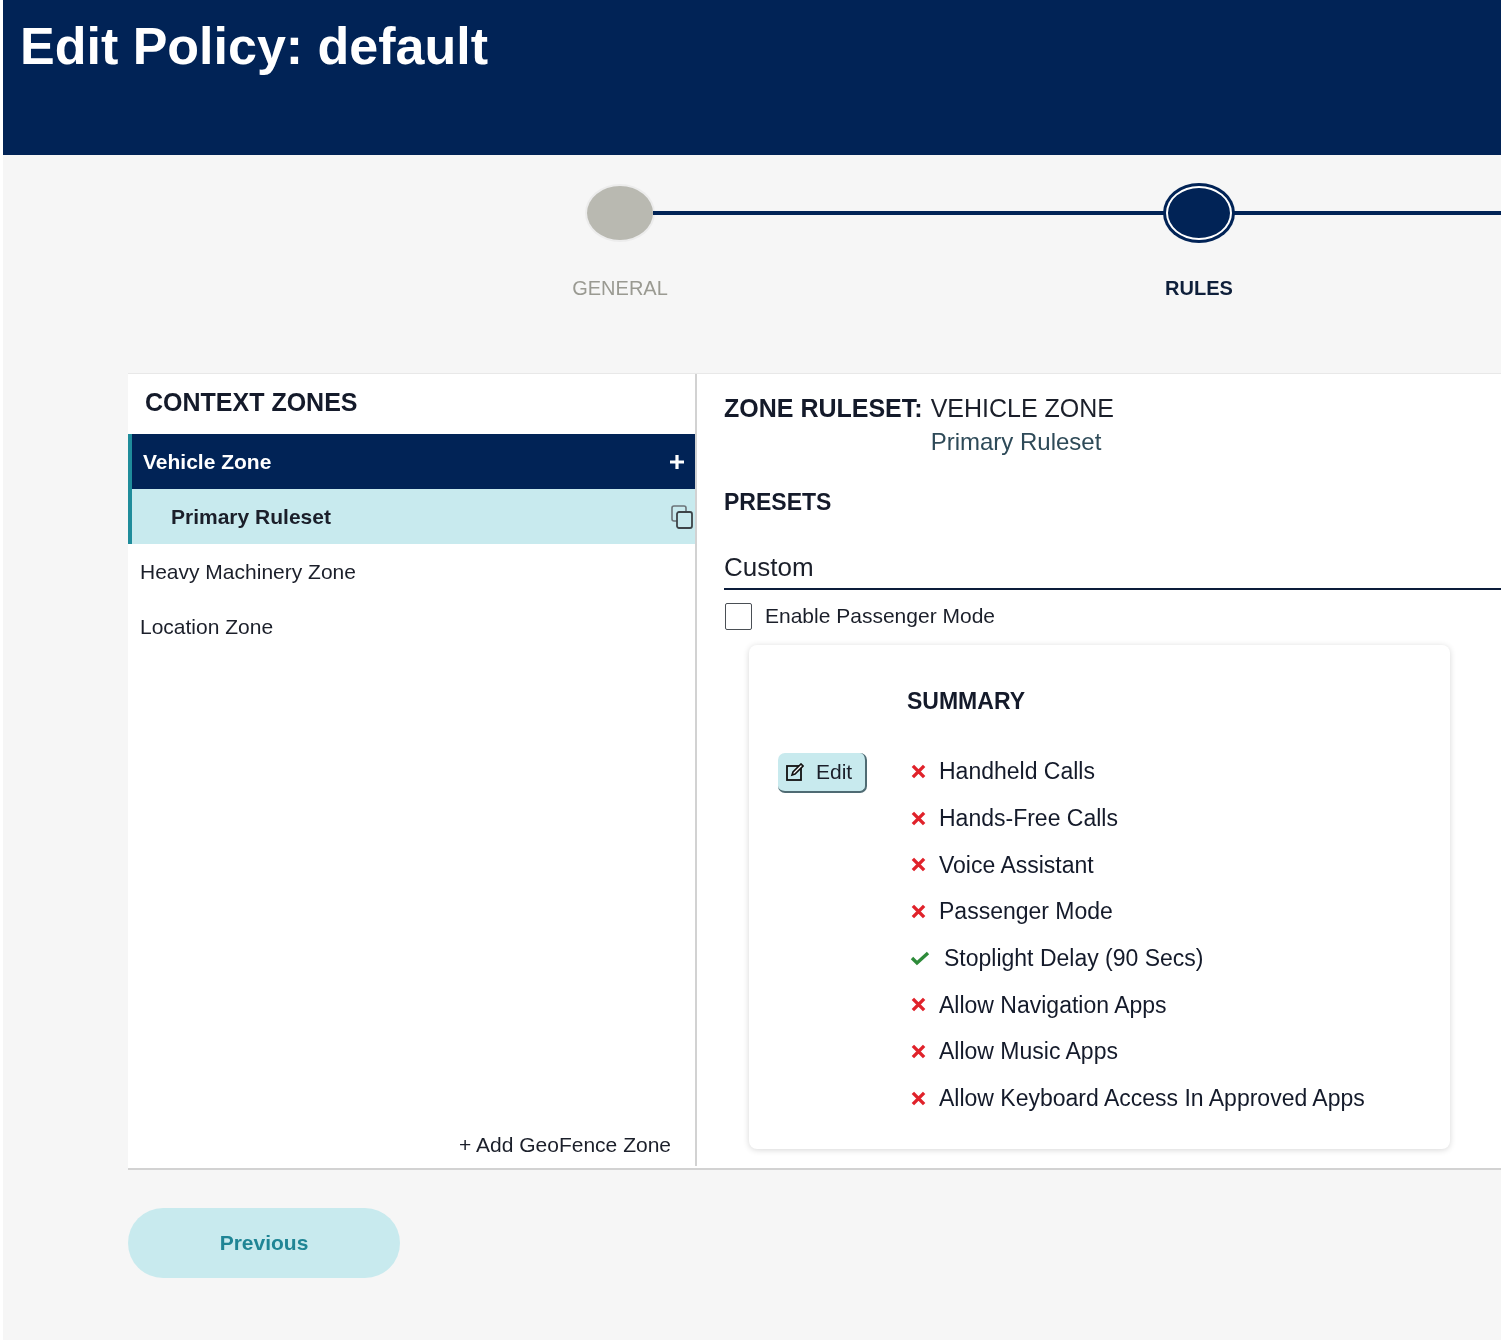  Describe the element at coordinates (620, 288) in the screenshot. I see `step-label: GENERAL` at that location.